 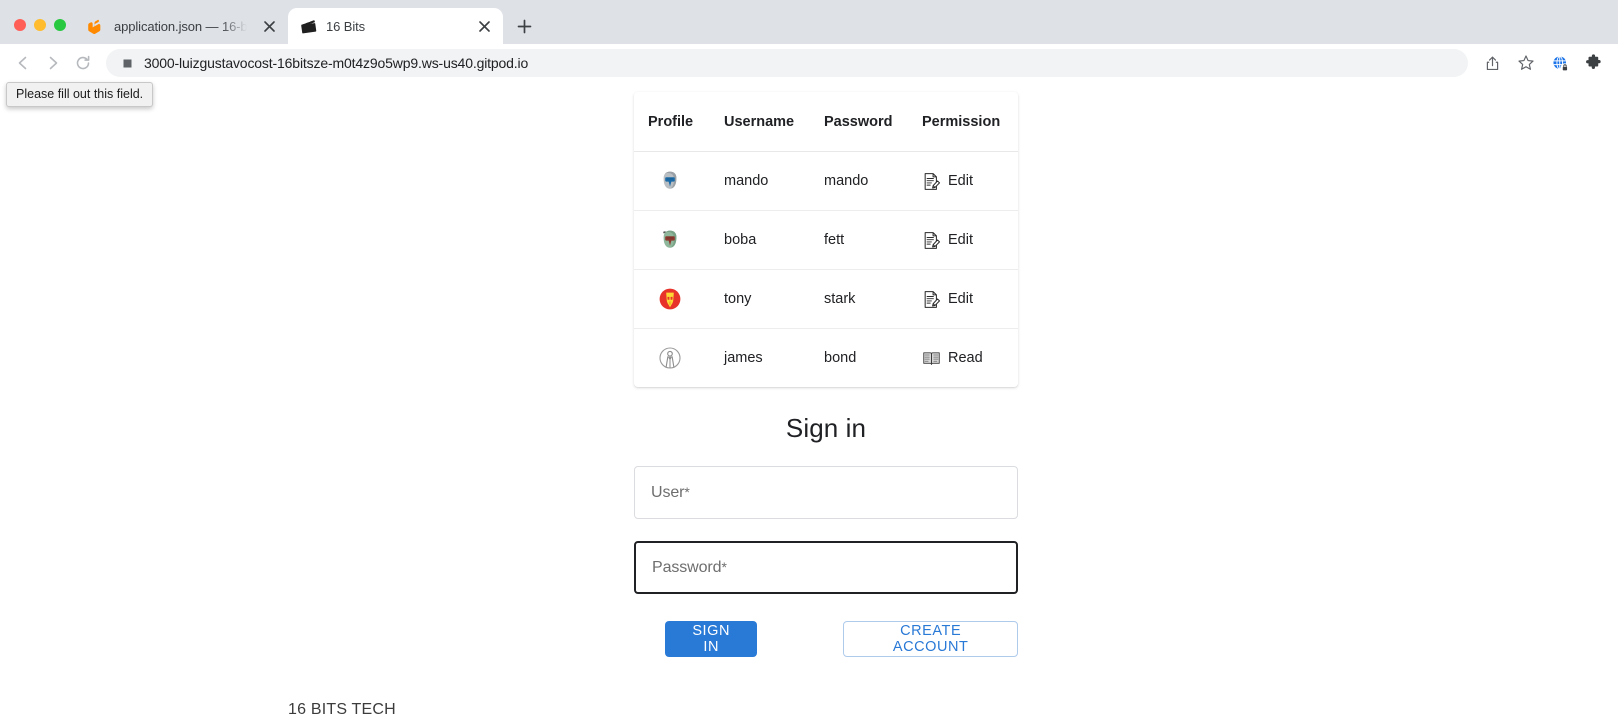 What do you see at coordinates (83, 63) in the screenshot?
I see `reload-button` at bounding box center [83, 63].